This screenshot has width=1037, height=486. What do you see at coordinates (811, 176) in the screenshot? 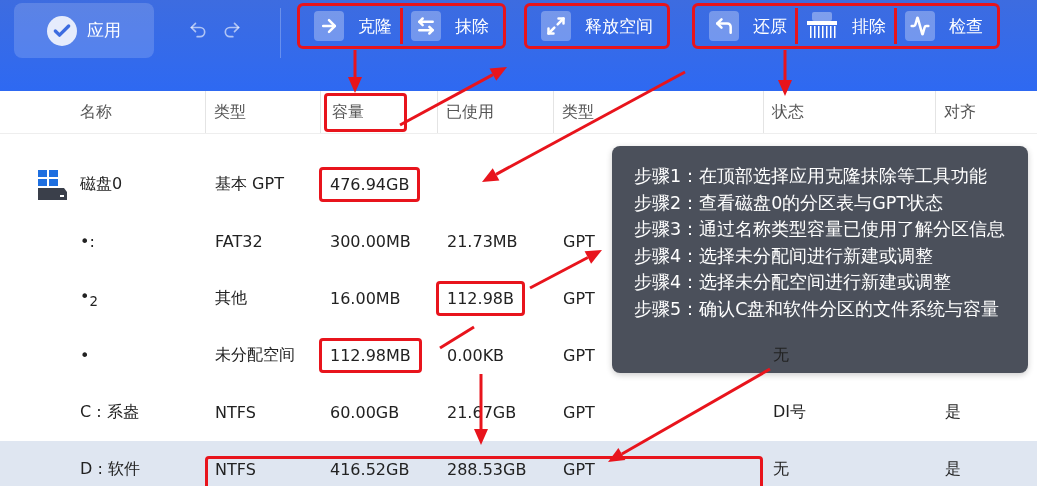
I see `instruction-line: 步骤1：在顶部选择应用克隆抹除等工具功能` at bounding box center [811, 176].